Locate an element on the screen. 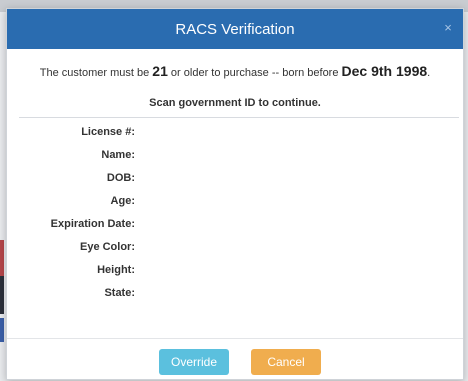  age-label: Age: is located at coordinates (122, 201).